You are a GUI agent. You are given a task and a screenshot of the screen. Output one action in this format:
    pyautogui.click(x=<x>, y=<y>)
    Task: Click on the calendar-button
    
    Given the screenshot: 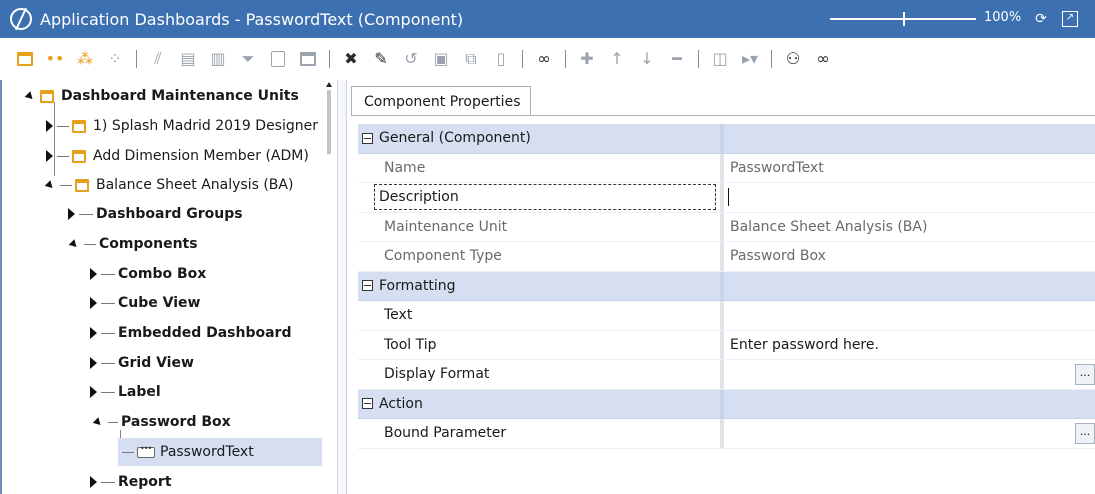 What is the action you would take?
    pyautogui.click(x=308, y=59)
    